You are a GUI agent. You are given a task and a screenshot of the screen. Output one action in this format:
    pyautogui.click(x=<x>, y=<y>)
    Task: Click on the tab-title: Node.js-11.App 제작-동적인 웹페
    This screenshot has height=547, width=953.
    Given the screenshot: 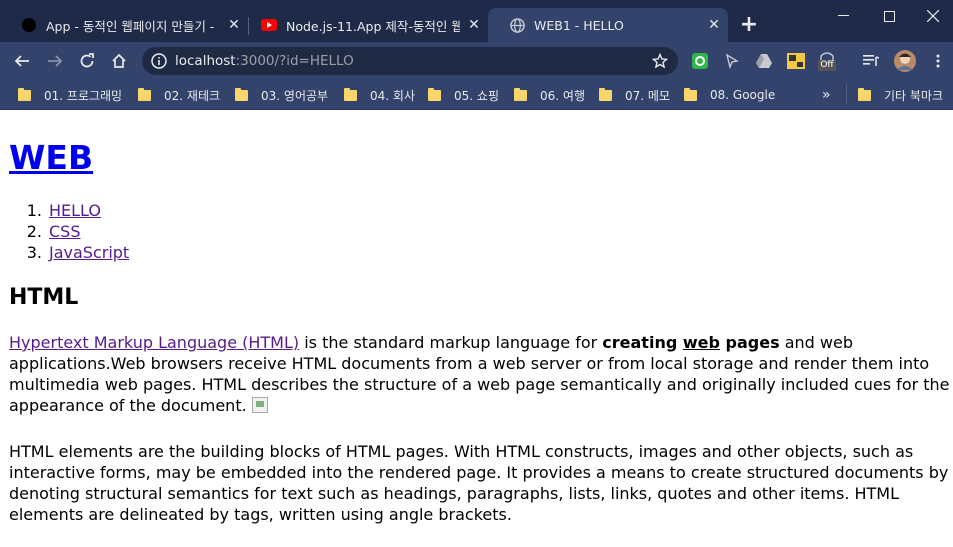 What is the action you would take?
    pyautogui.click(x=373, y=26)
    